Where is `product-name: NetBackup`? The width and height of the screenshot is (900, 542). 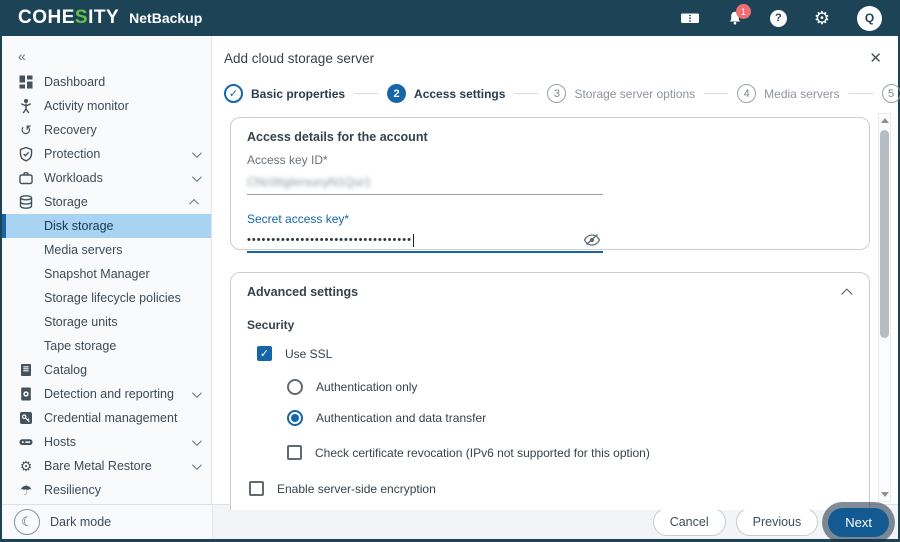 product-name: NetBackup is located at coordinates (166, 18).